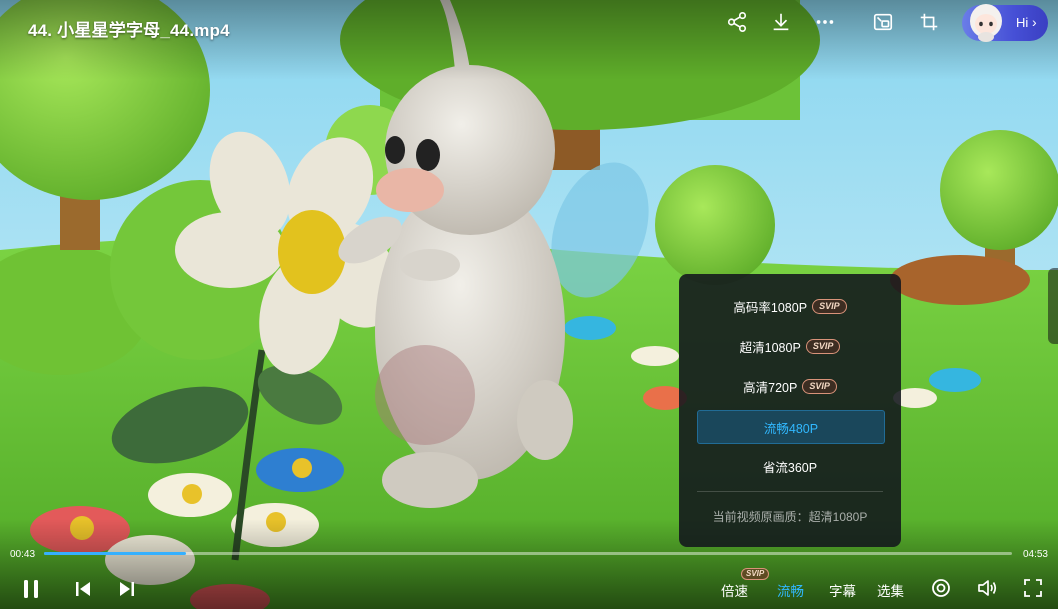 Image resolution: width=1058 pixels, height=609 pixels. I want to click on next-button, so click(127, 589).